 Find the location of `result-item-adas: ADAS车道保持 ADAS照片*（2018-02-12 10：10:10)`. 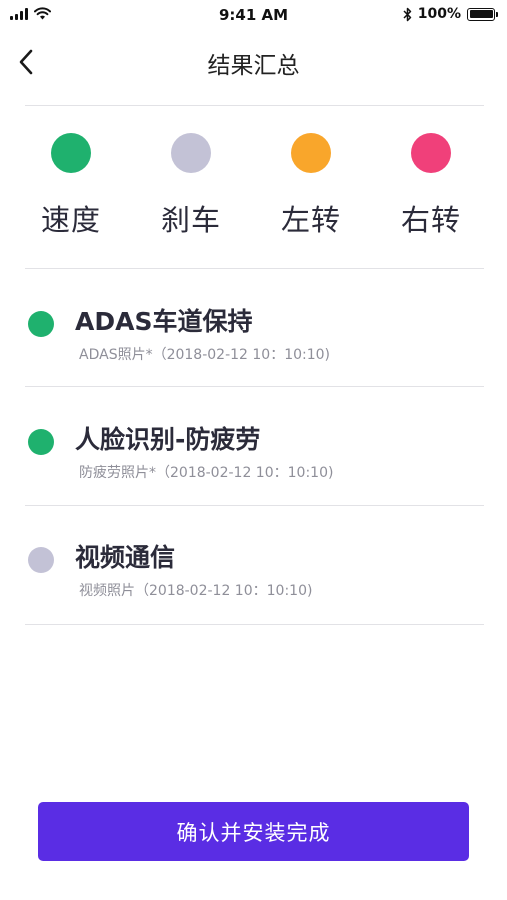

result-item-adas: ADAS车道保持 ADAS照片*（2018-02-12 10：10:10) is located at coordinates (253, 352).